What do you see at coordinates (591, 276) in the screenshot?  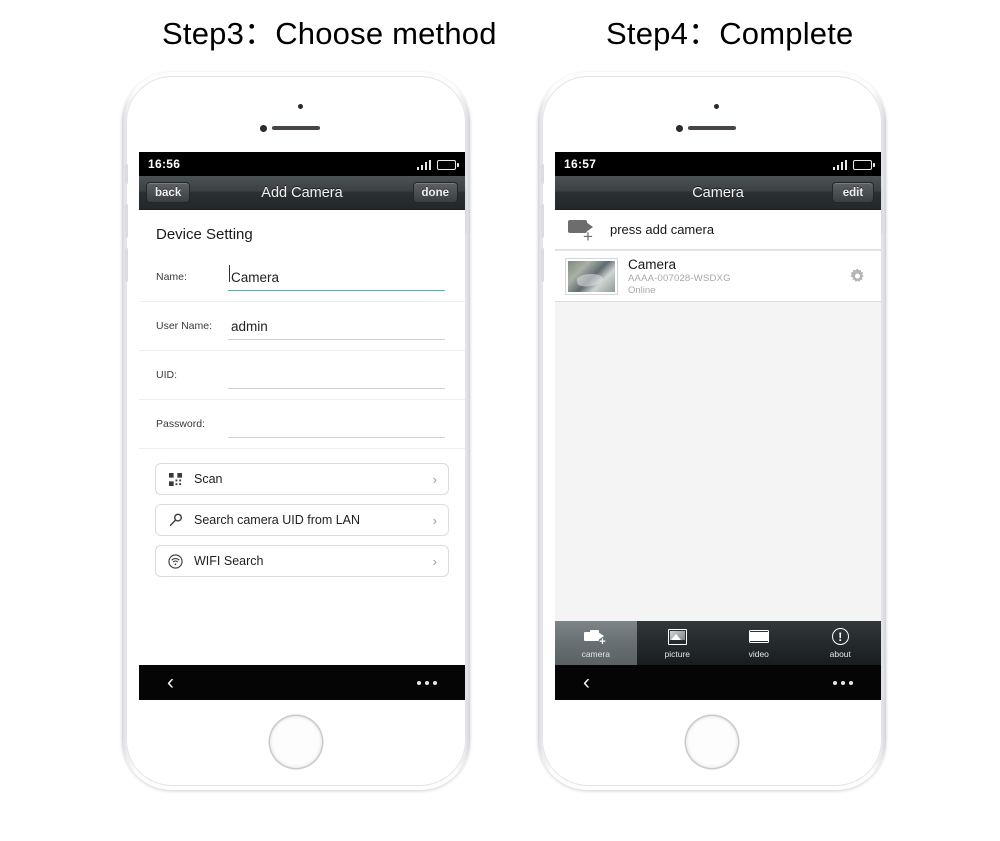 I see `camera-thumbnail` at bounding box center [591, 276].